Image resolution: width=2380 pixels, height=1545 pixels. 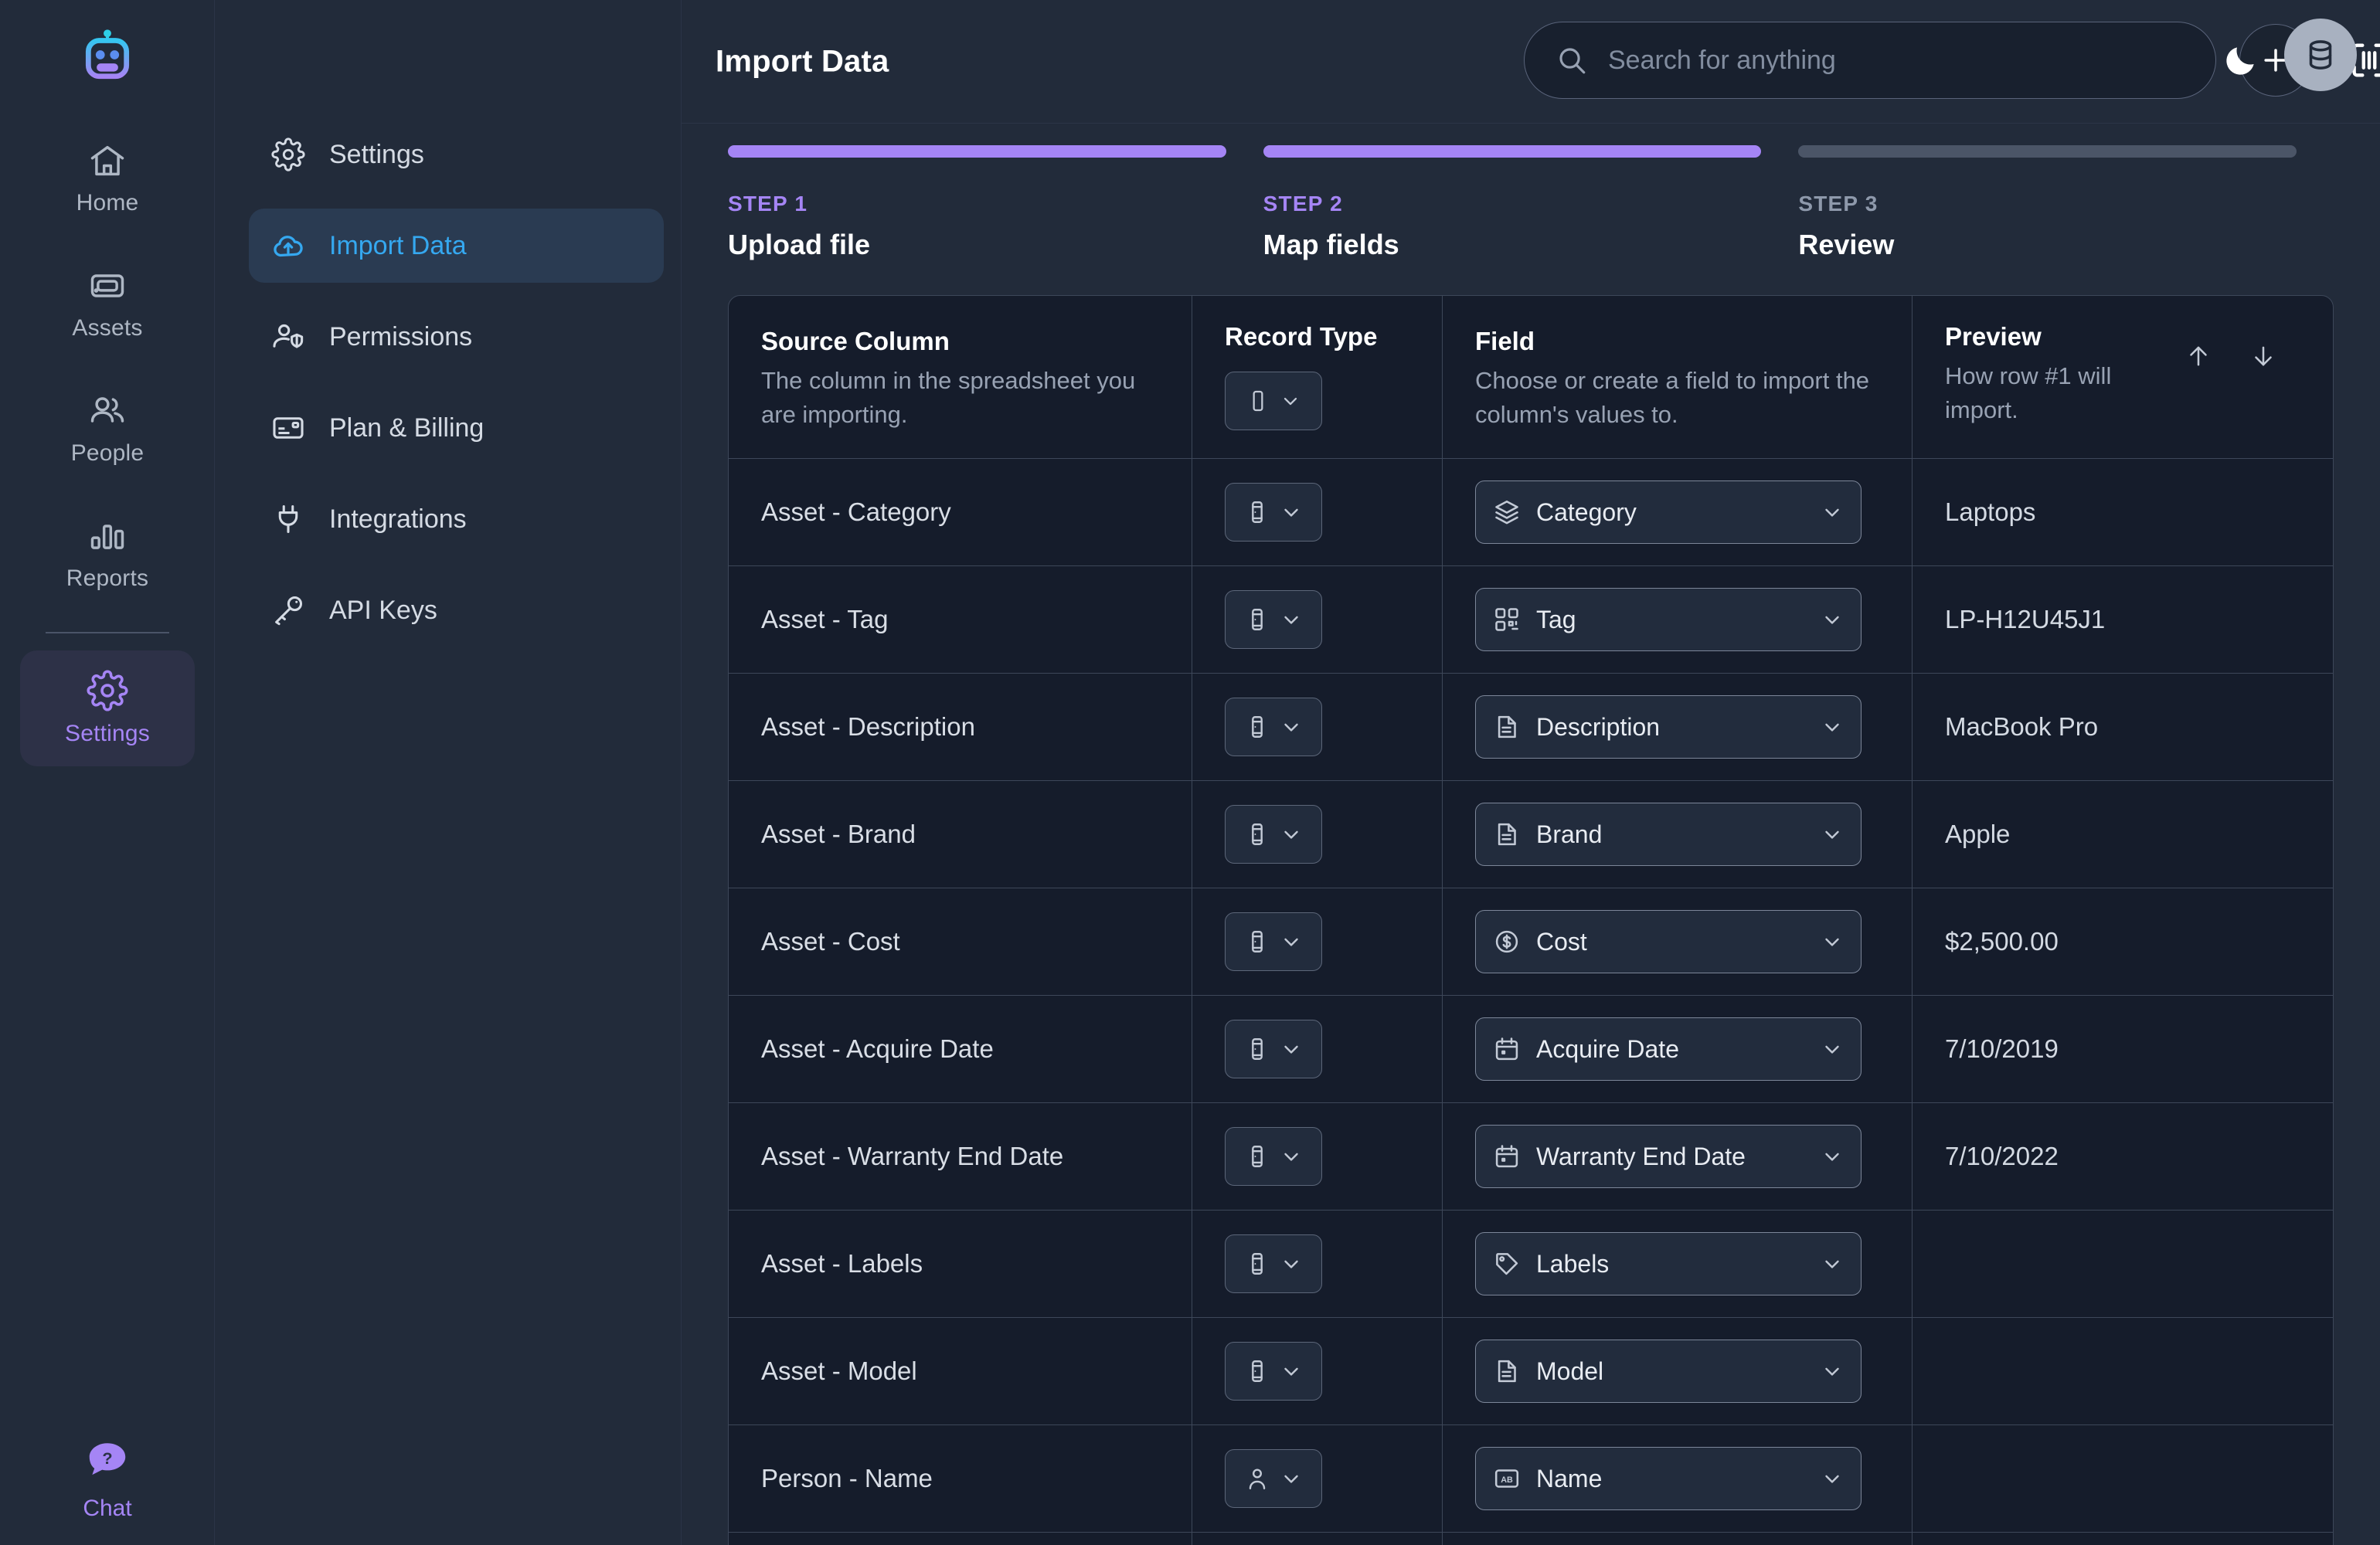 What do you see at coordinates (1669, 942) in the screenshot?
I see `field-select: Cost` at bounding box center [1669, 942].